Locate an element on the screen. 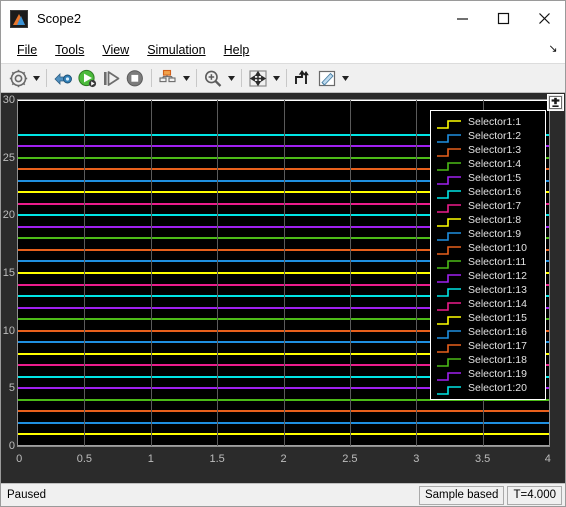 The height and width of the screenshot is (507, 566). y-axis-tick-label: 15 is located at coordinates (8, 273).